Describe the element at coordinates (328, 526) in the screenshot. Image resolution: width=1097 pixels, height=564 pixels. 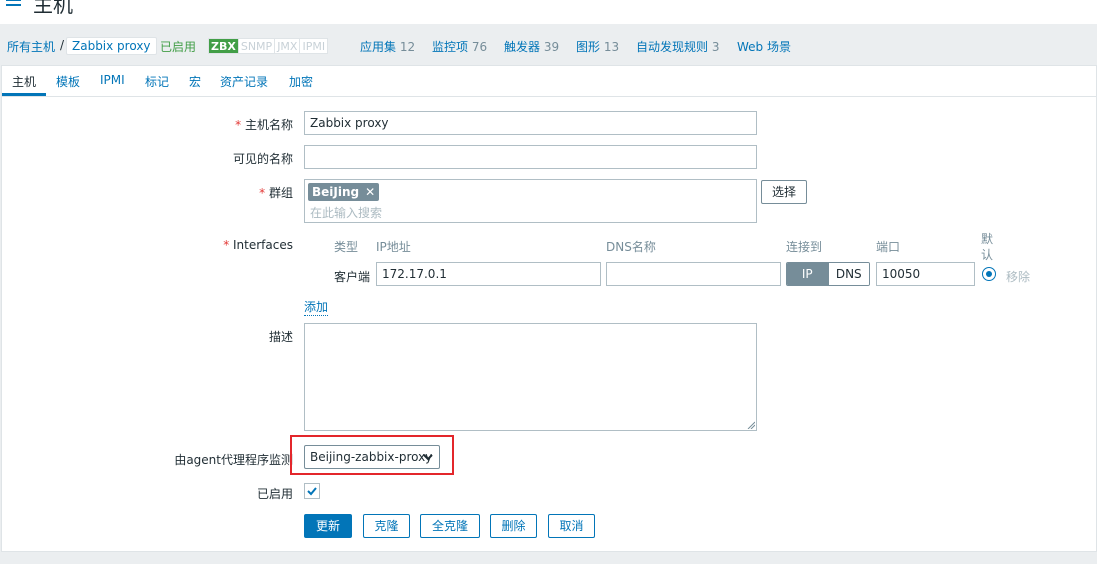
I see `update-button: 更新` at that location.